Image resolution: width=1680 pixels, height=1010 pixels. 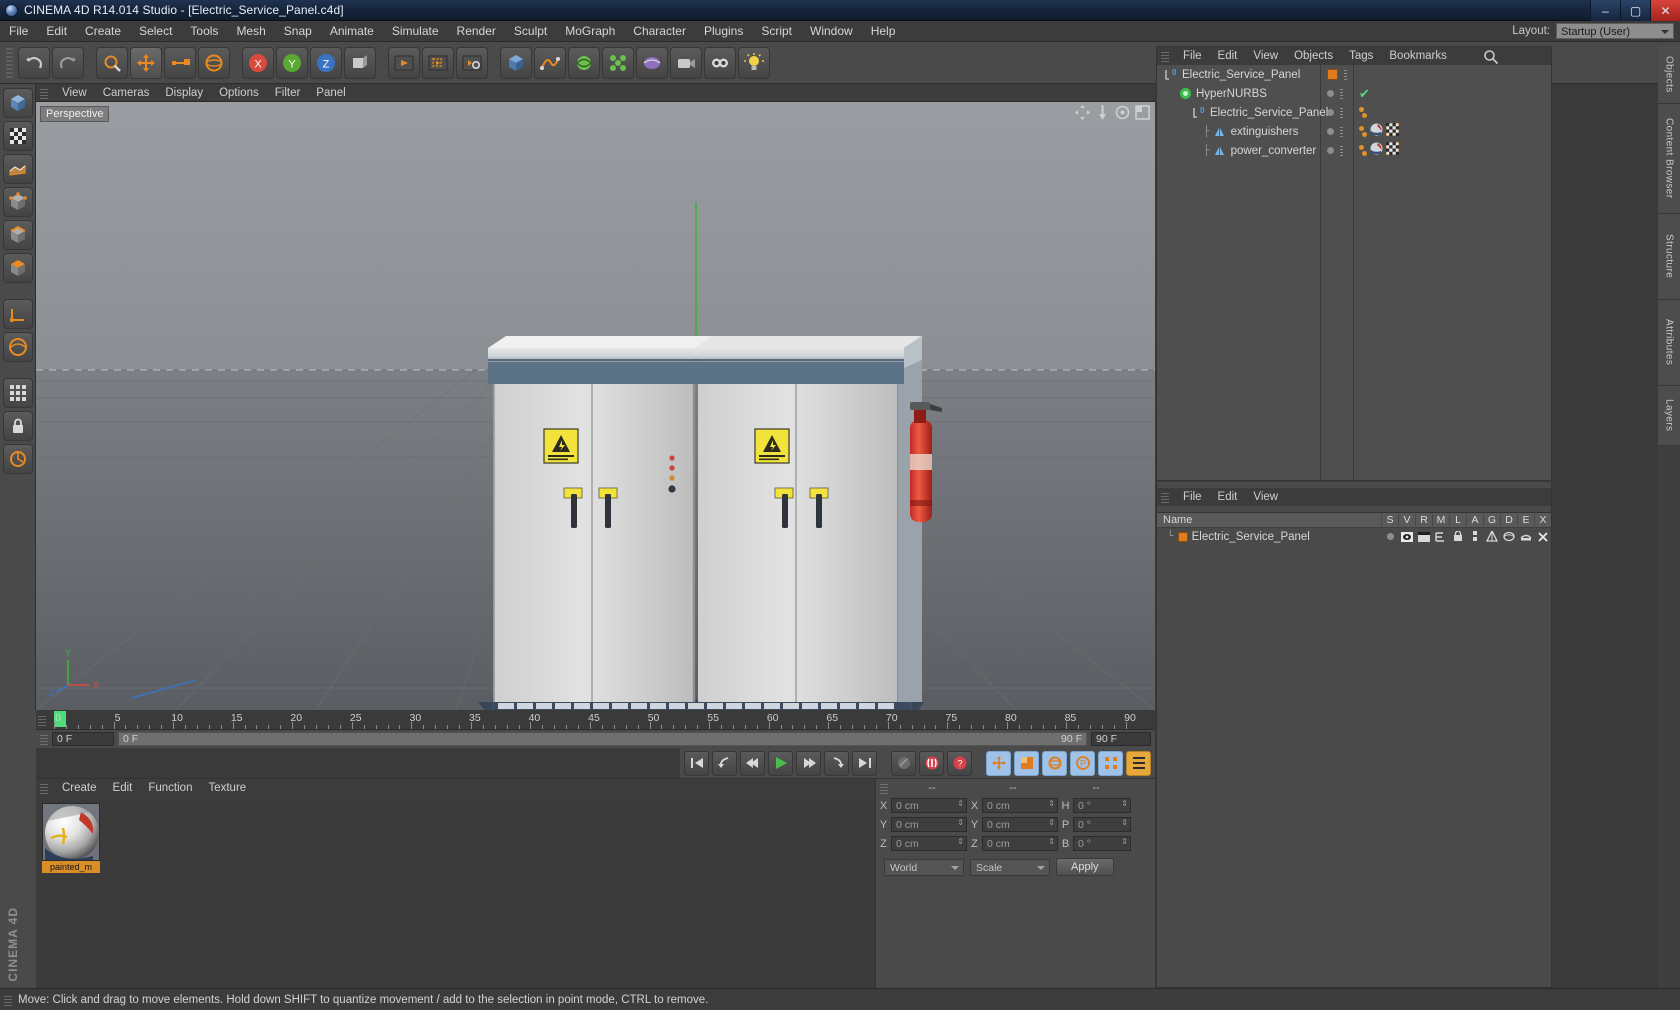 I want to click on timeline-fields-grip, so click(x=44, y=739).